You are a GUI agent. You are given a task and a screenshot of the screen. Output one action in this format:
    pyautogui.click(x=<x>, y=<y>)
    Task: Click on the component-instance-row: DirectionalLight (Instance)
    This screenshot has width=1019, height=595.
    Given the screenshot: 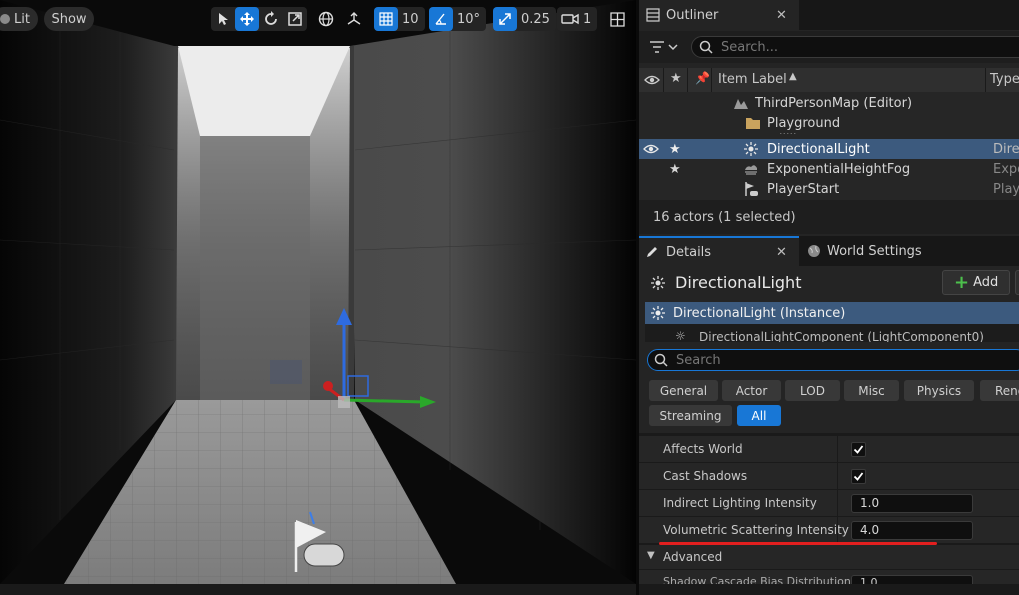 What is the action you would take?
    pyautogui.click(x=832, y=313)
    